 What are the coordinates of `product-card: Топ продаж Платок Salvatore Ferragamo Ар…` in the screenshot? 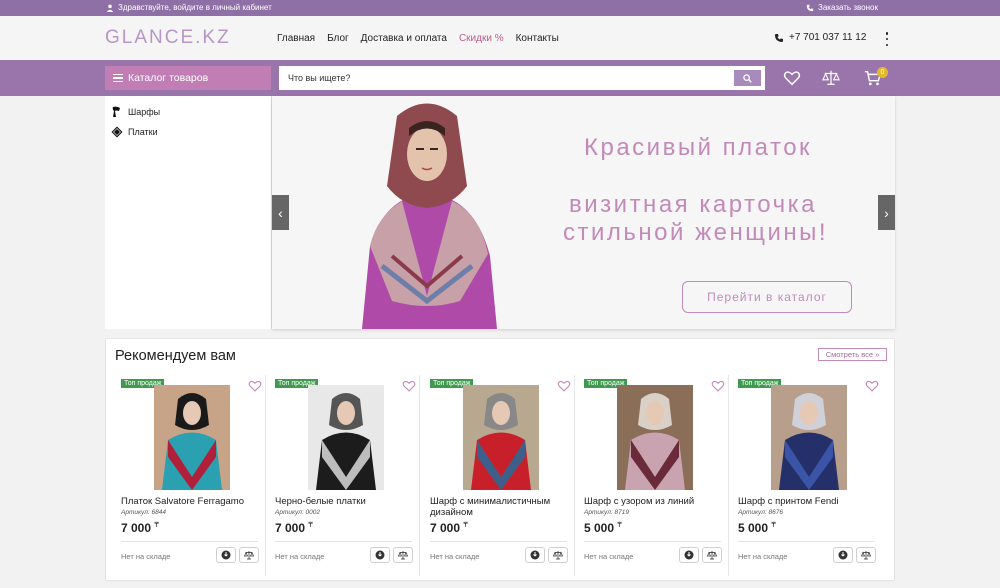 It's located at (189, 475).